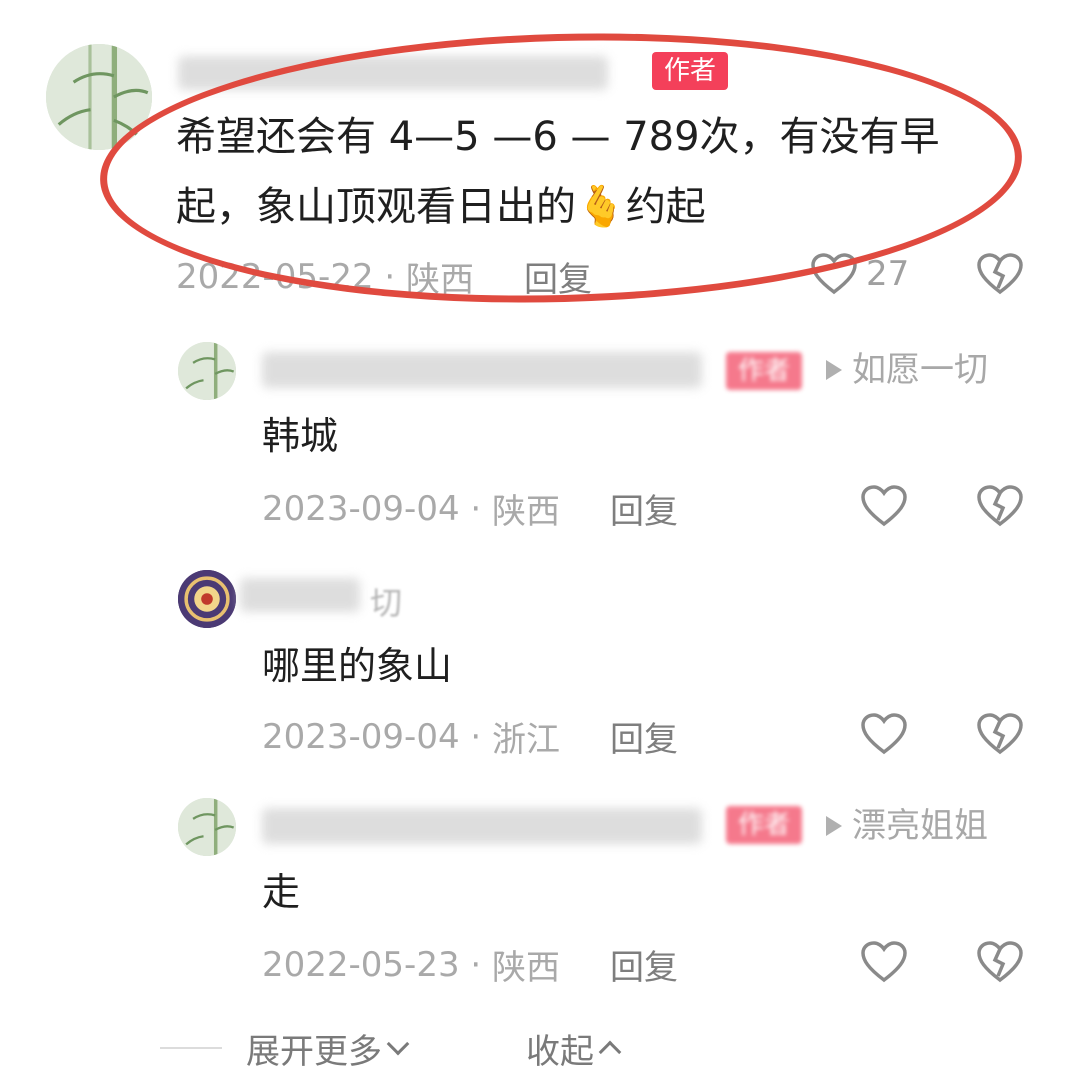 Image resolution: width=1080 pixels, height=1068 pixels. Describe the element at coordinates (920, 370) in the screenshot. I see `reply-to-name: 如愿一切` at that location.